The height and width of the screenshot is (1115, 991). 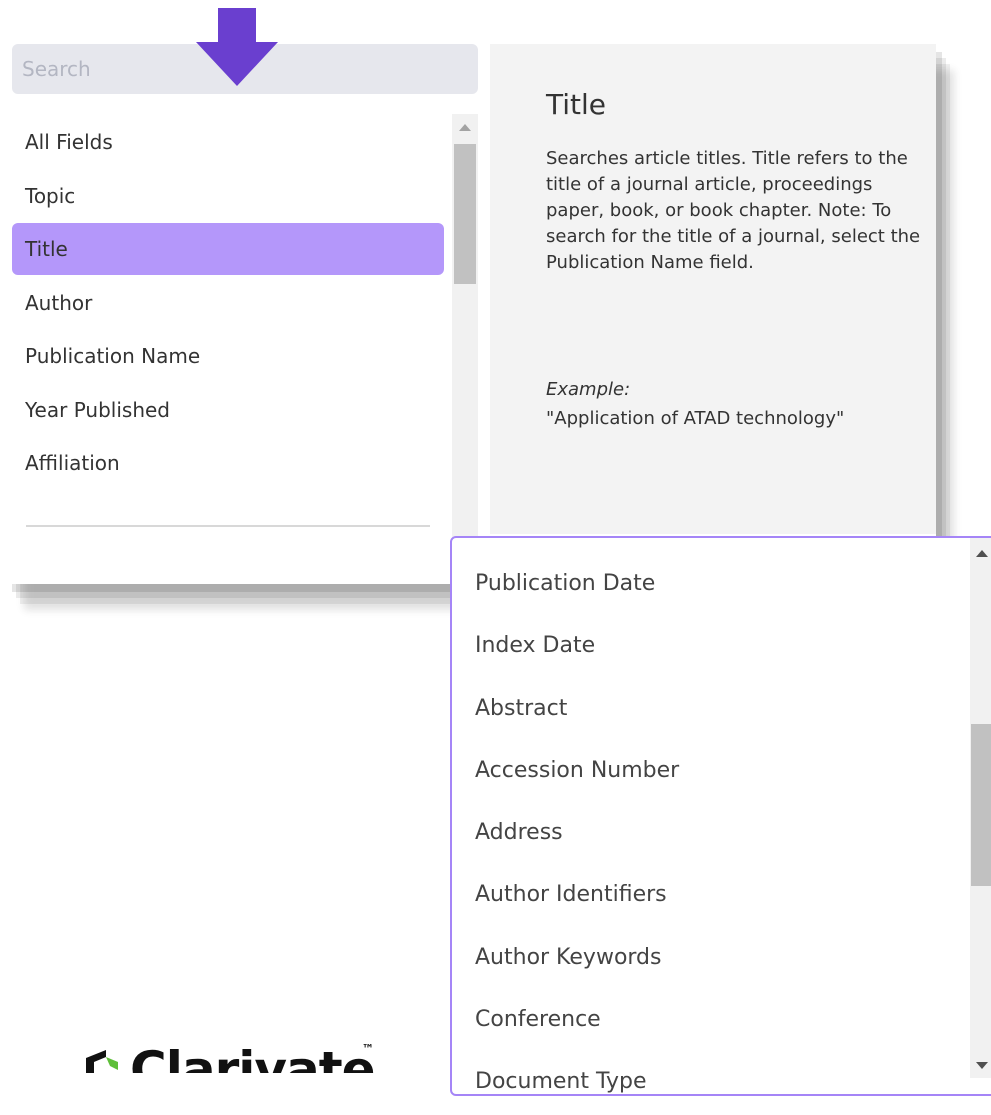 What do you see at coordinates (588, 389) in the screenshot?
I see `example-label: Example:` at bounding box center [588, 389].